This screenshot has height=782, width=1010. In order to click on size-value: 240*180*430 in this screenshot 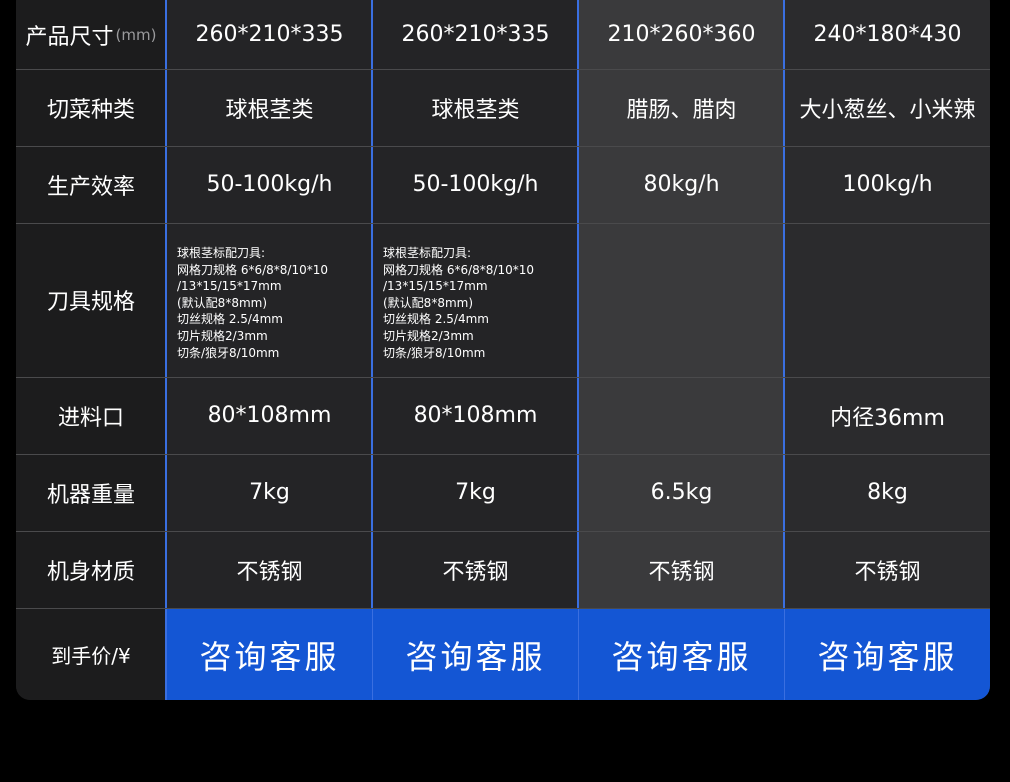, I will do `click(887, 34)`.